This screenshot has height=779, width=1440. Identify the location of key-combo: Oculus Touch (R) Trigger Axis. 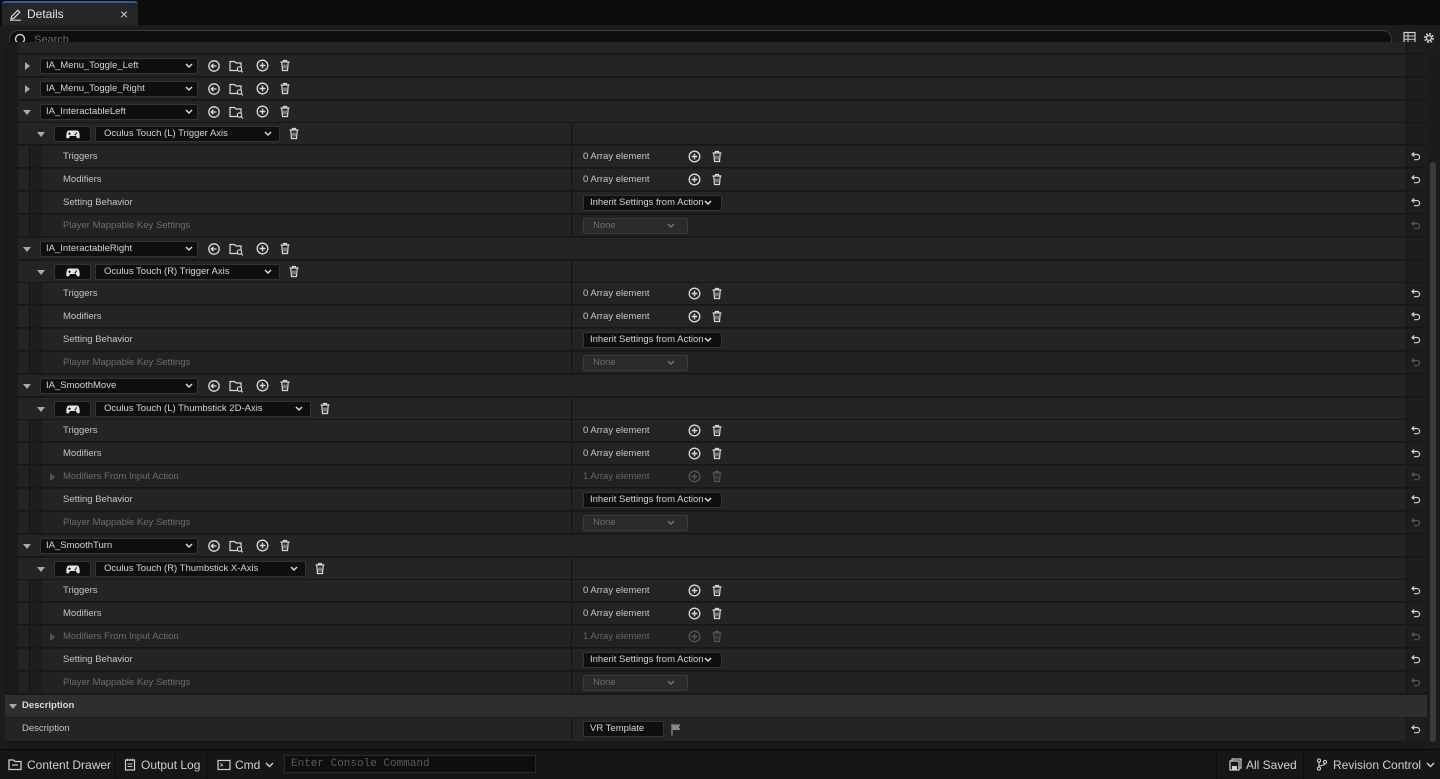
(188, 271).